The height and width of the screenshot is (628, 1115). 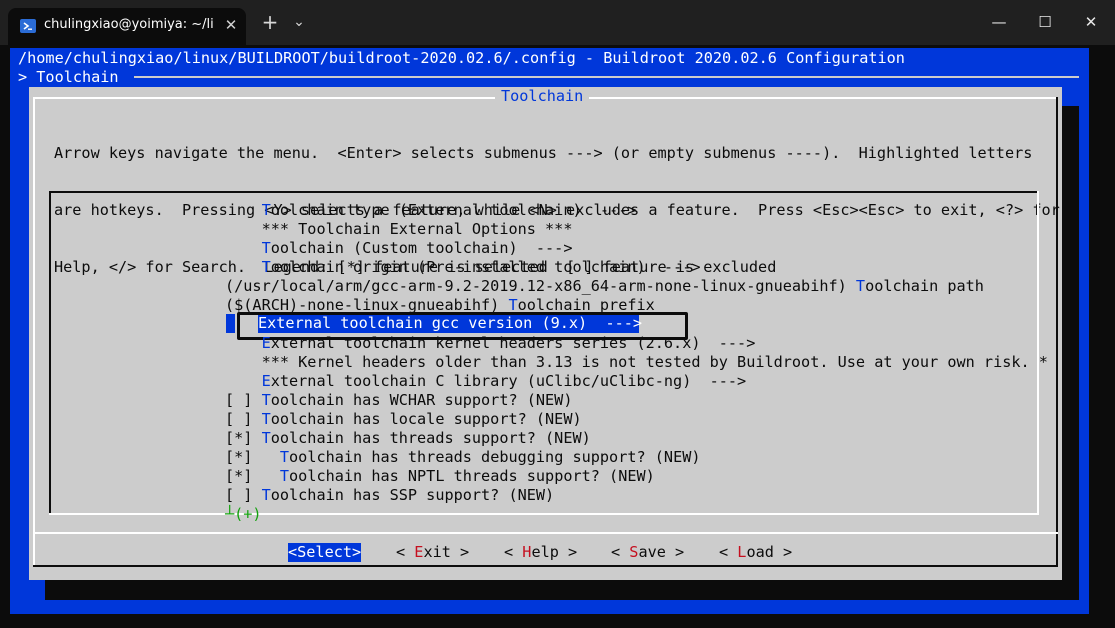 What do you see at coordinates (299, 22) in the screenshot?
I see `tab-dropdown-icon: ⌄` at bounding box center [299, 22].